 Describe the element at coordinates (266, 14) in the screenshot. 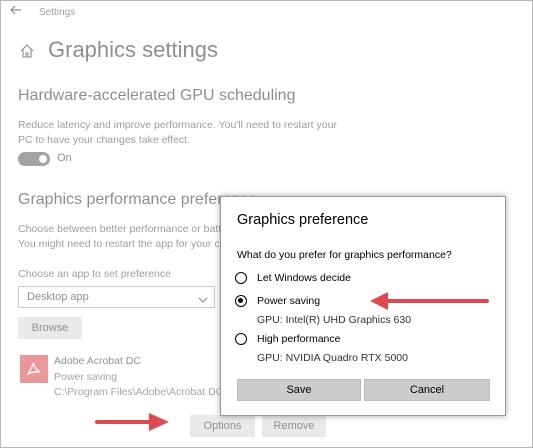

I see `title-bar: Settings` at that location.